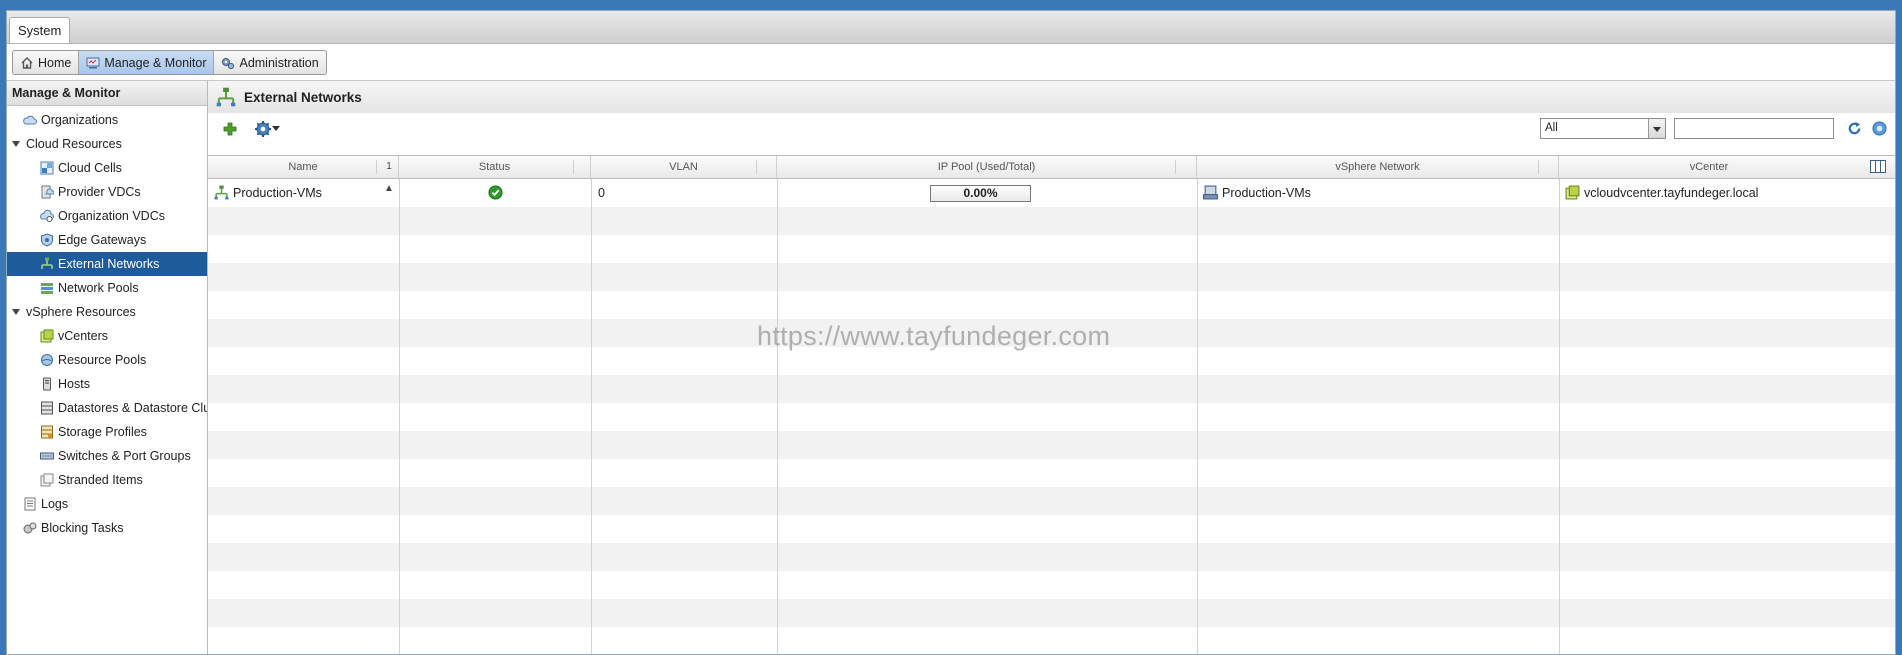  I want to click on refresh-icon, so click(1854, 128).